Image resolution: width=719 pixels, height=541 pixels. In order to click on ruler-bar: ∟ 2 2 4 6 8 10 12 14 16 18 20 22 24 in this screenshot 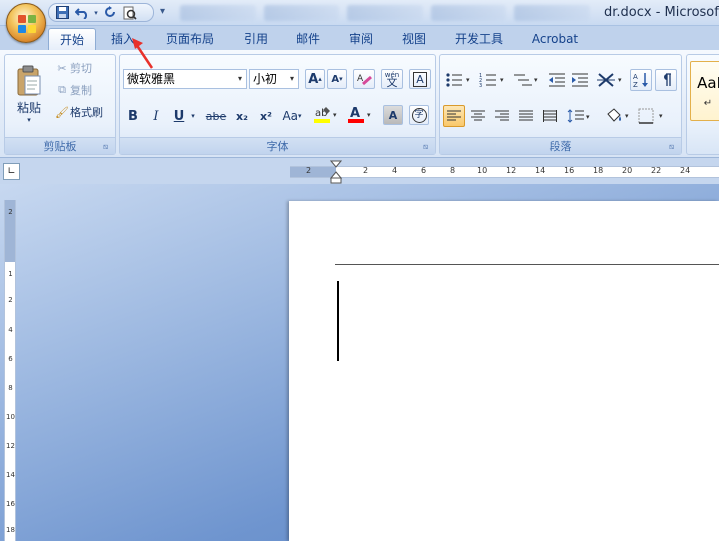, I will do `click(359, 171)`.